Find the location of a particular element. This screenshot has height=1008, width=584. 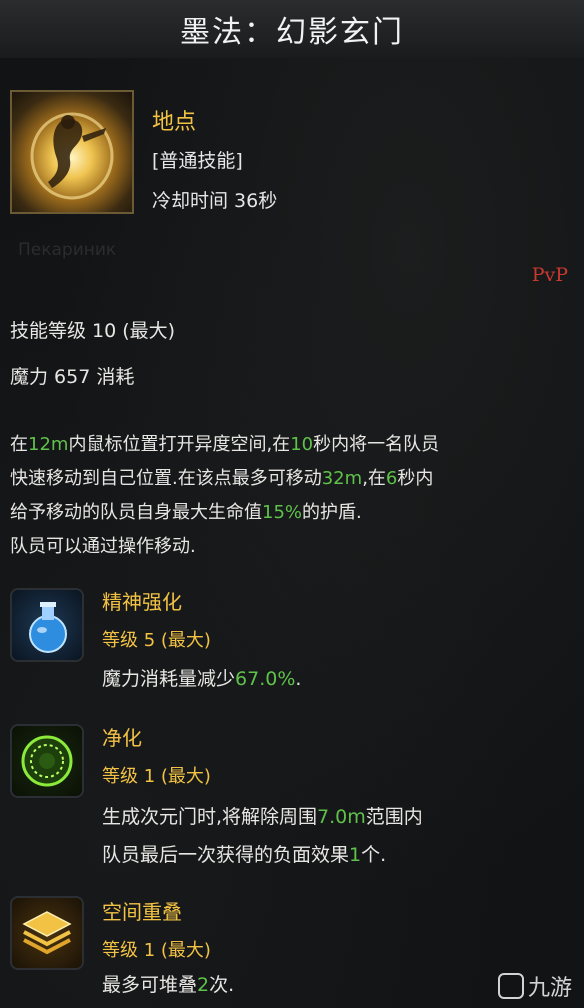

text-segment: 生成次元门时,将解除周围 is located at coordinates (210, 817).